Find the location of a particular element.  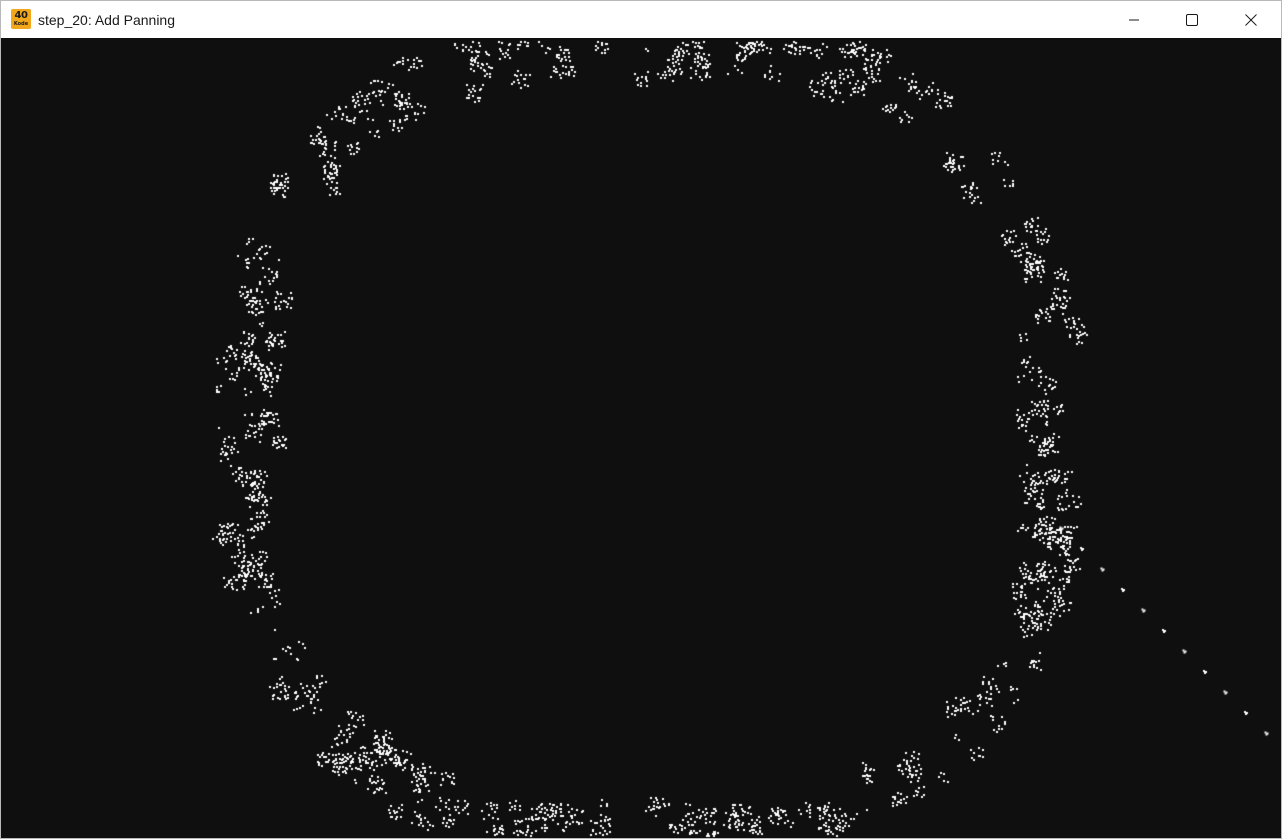

close-icon is located at coordinates (1251, 19).